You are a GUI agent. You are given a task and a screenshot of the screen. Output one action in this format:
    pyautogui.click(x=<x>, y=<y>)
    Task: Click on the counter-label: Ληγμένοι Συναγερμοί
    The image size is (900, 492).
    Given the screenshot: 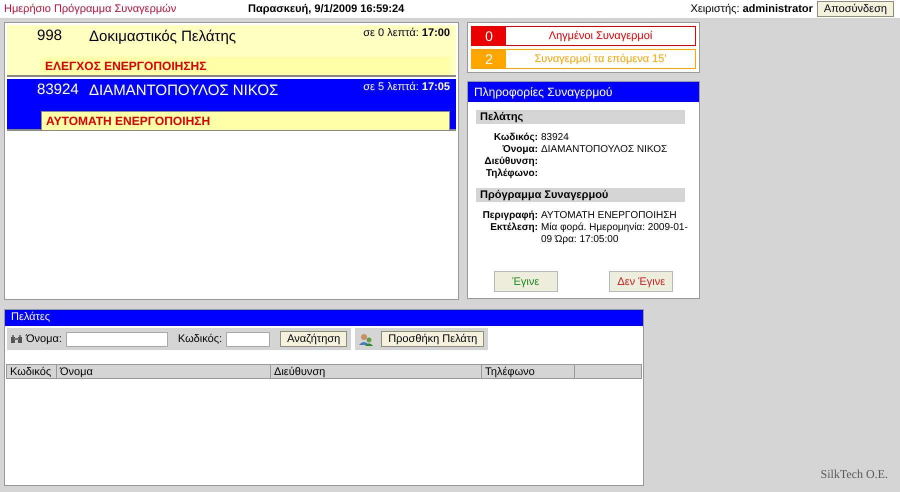 What is the action you would take?
    pyautogui.click(x=601, y=36)
    